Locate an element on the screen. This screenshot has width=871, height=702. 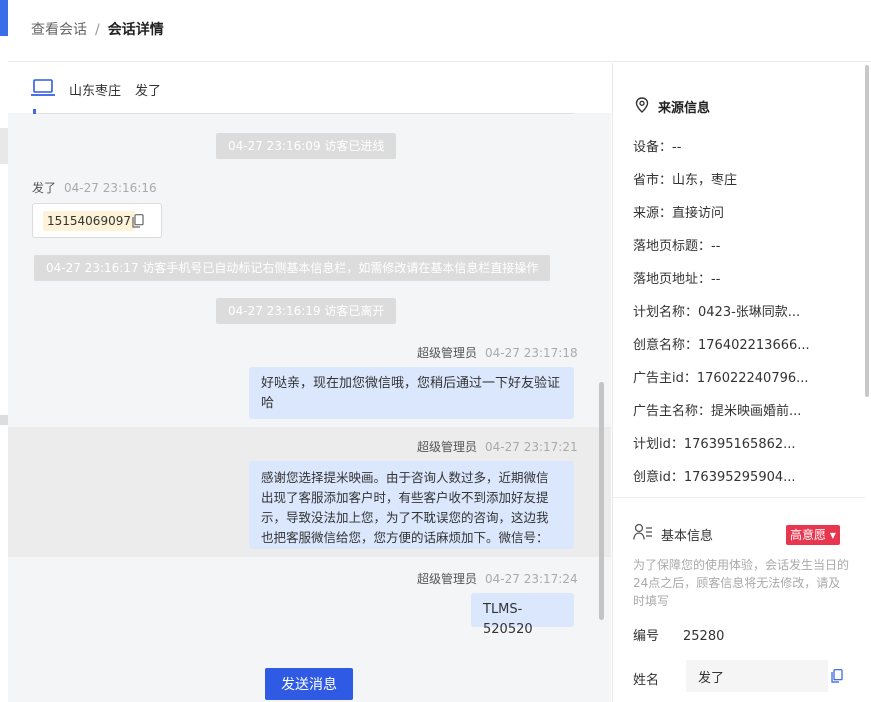
customer-name-input is located at coordinates (757, 676).